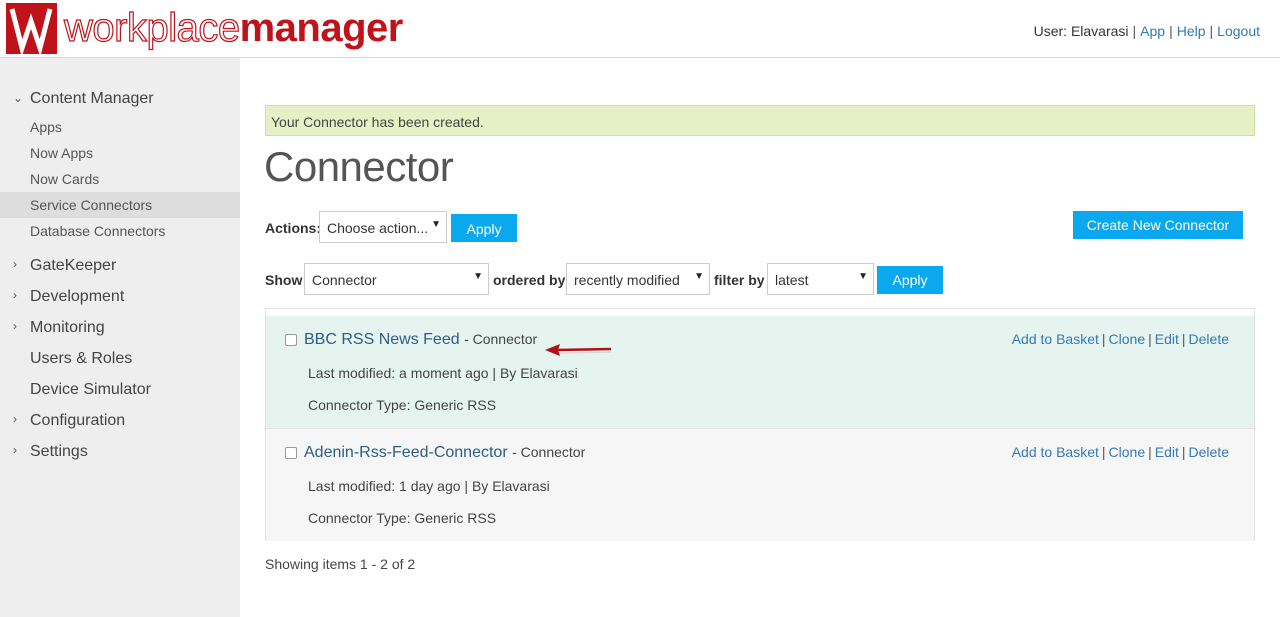  What do you see at coordinates (1191, 31) in the screenshot?
I see `help-link: Help` at bounding box center [1191, 31].